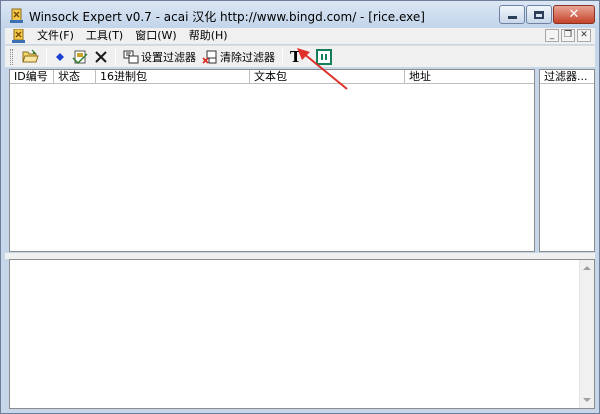 This screenshot has height=414, width=600. I want to click on pause-capture-button, so click(324, 57).